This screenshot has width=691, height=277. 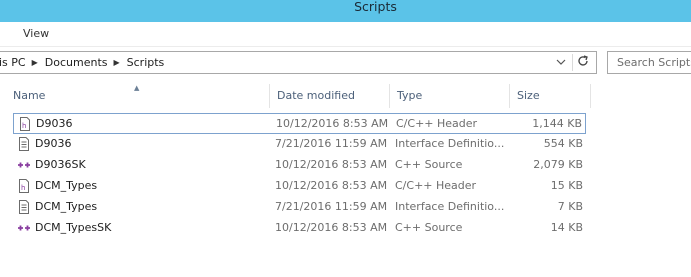 I want to click on breadcrumb-scripts: Scripts, so click(x=146, y=62).